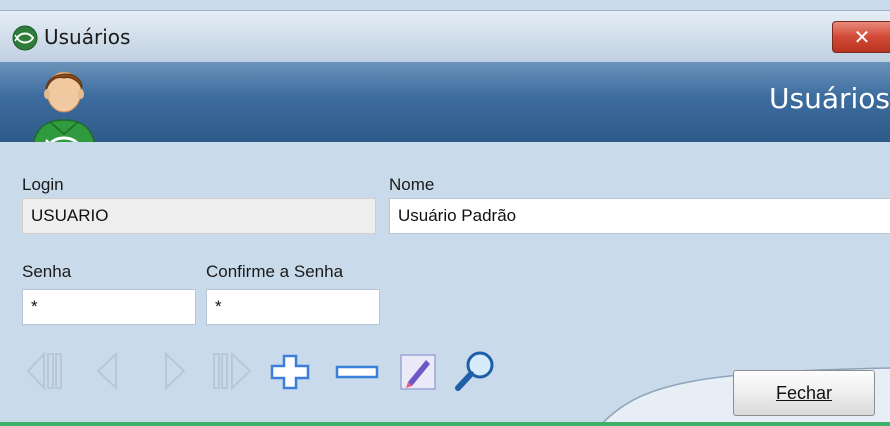 The image size is (890, 426). I want to click on edit-icon, so click(418, 372).